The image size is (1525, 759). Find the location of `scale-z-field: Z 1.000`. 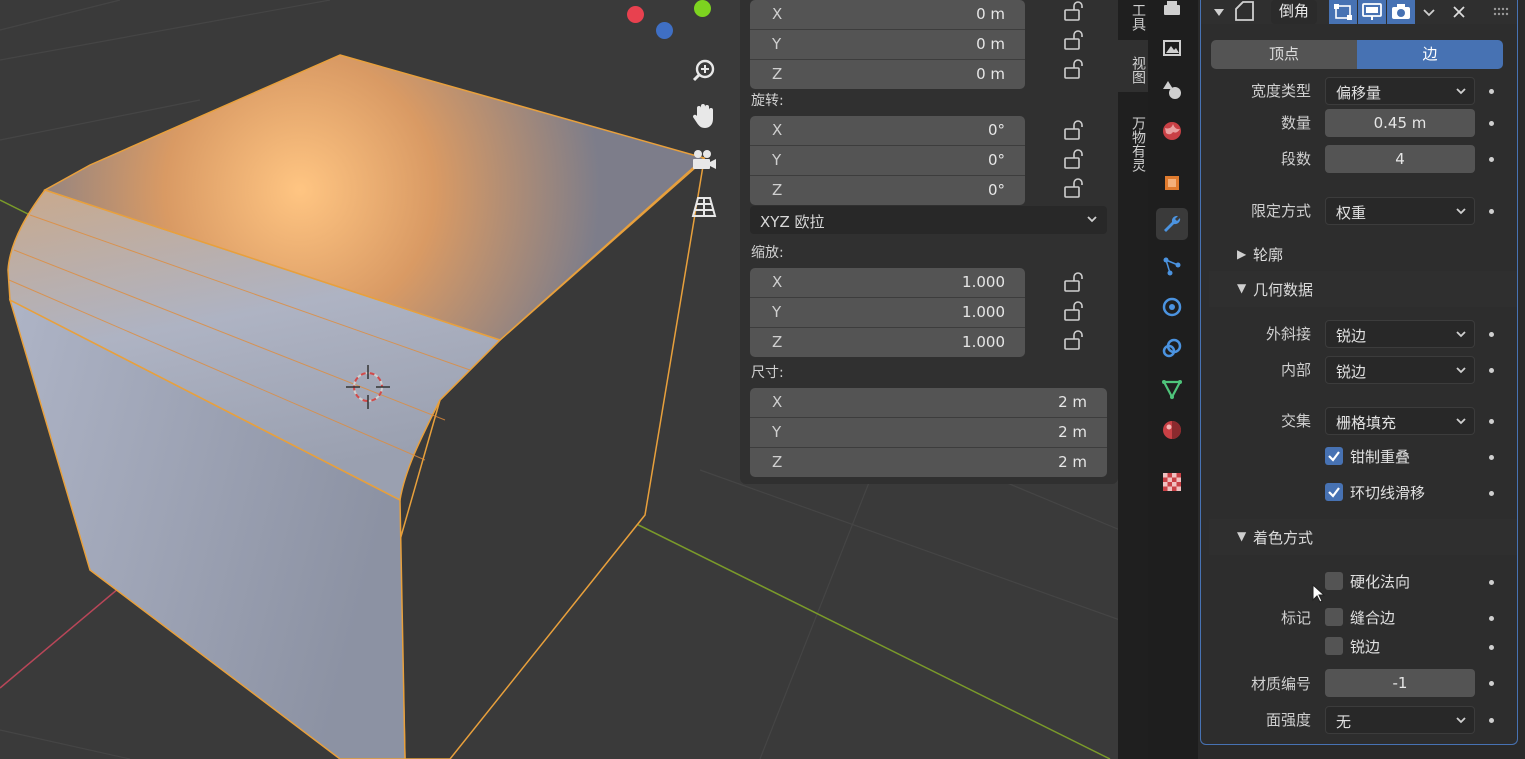

scale-z-field: Z 1.000 is located at coordinates (887, 342).